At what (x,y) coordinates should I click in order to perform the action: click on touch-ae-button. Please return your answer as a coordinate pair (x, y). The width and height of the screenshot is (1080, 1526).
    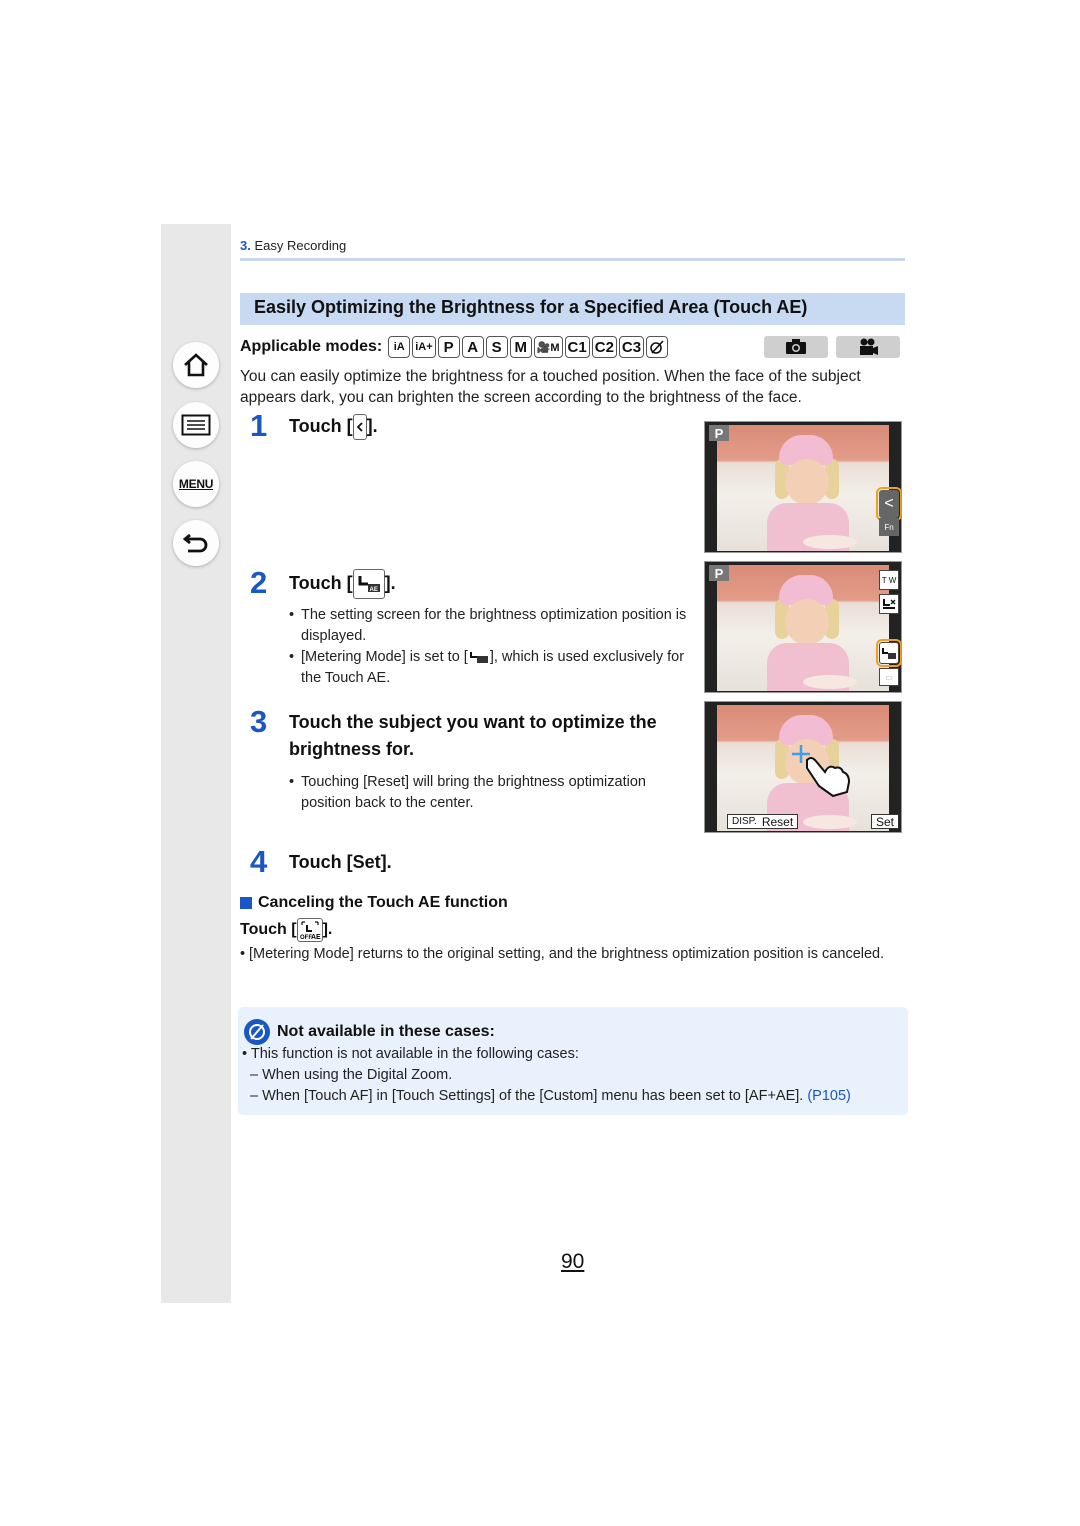
    Looking at the image, I should click on (888, 653).